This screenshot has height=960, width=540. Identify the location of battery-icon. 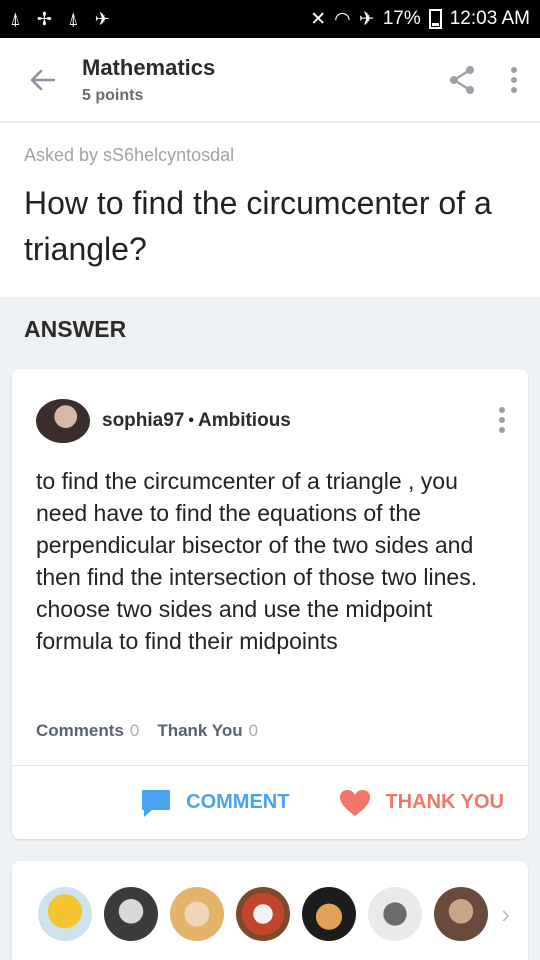
(435, 19).